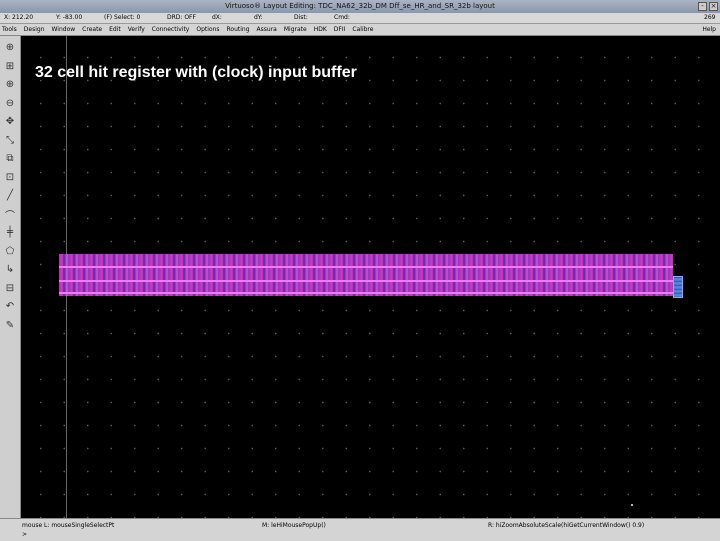 The image size is (720, 541). I want to click on pencil-icon: ✎, so click(10, 325).